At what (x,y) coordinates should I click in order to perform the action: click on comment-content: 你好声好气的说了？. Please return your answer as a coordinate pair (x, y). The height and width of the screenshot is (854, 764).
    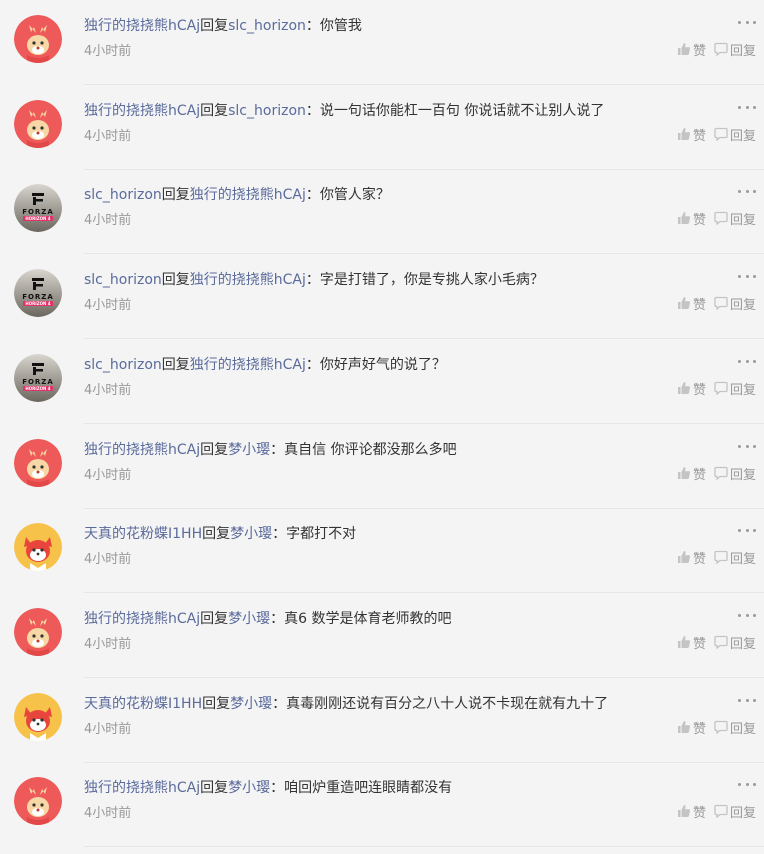
    Looking at the image, I should click on (382, 365).